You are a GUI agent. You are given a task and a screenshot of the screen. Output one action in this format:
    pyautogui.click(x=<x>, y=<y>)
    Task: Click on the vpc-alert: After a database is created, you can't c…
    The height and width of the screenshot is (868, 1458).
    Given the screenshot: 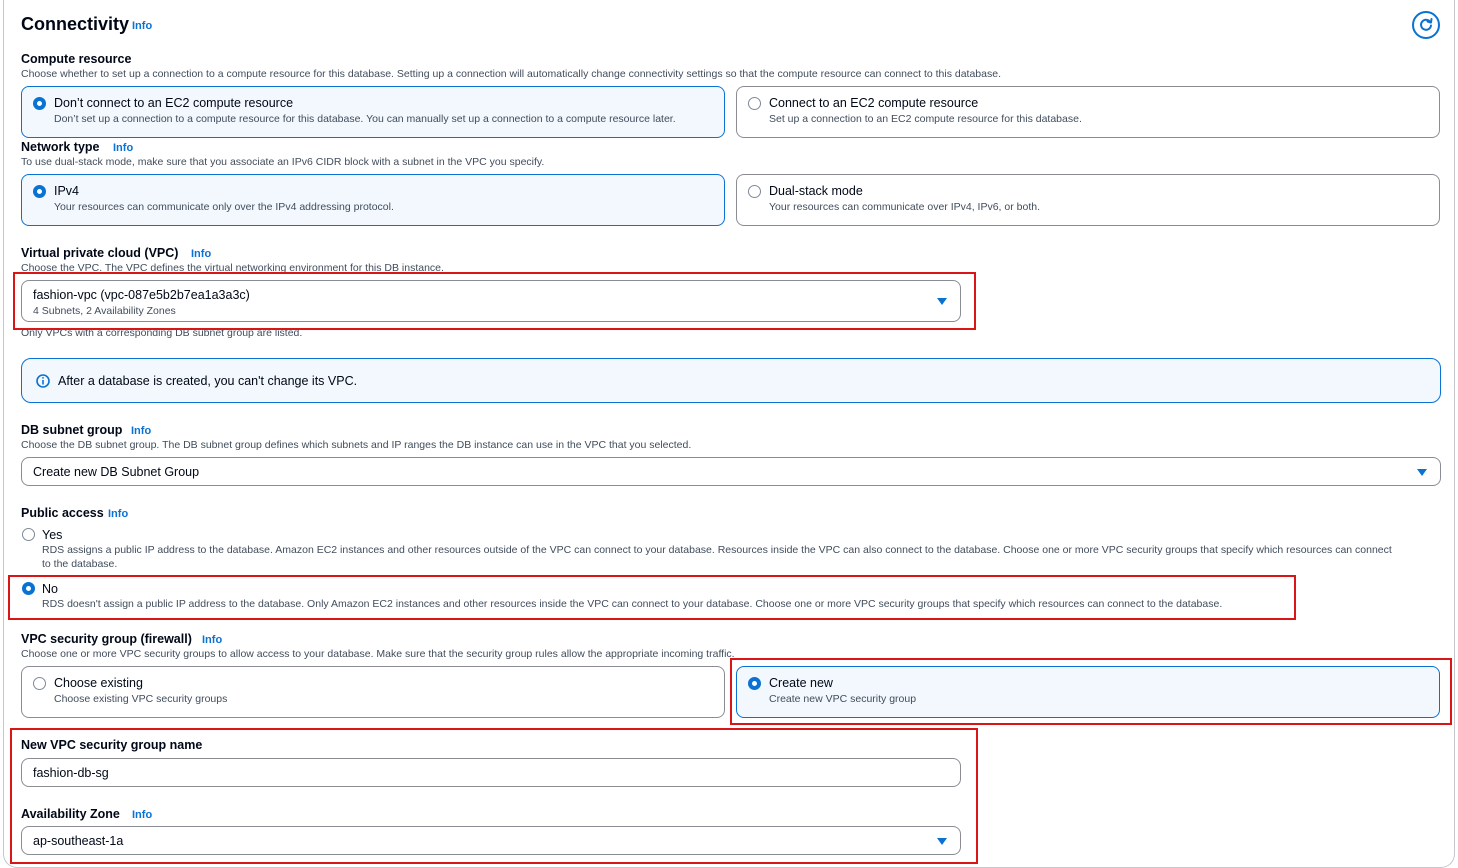 What is the action you would take?
    pyautogui.click(x=731, y=380)
    